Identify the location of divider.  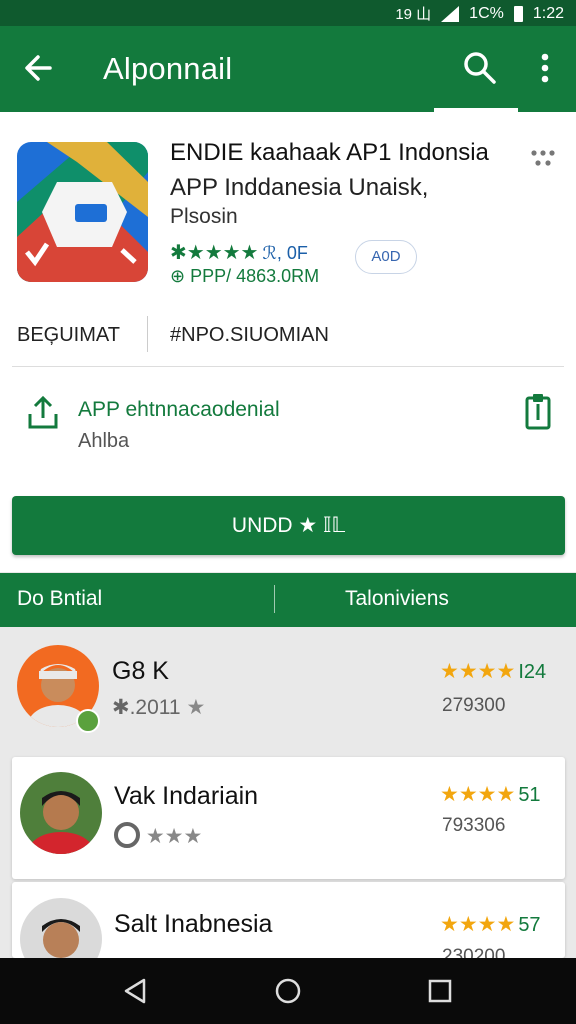
(288, 366).